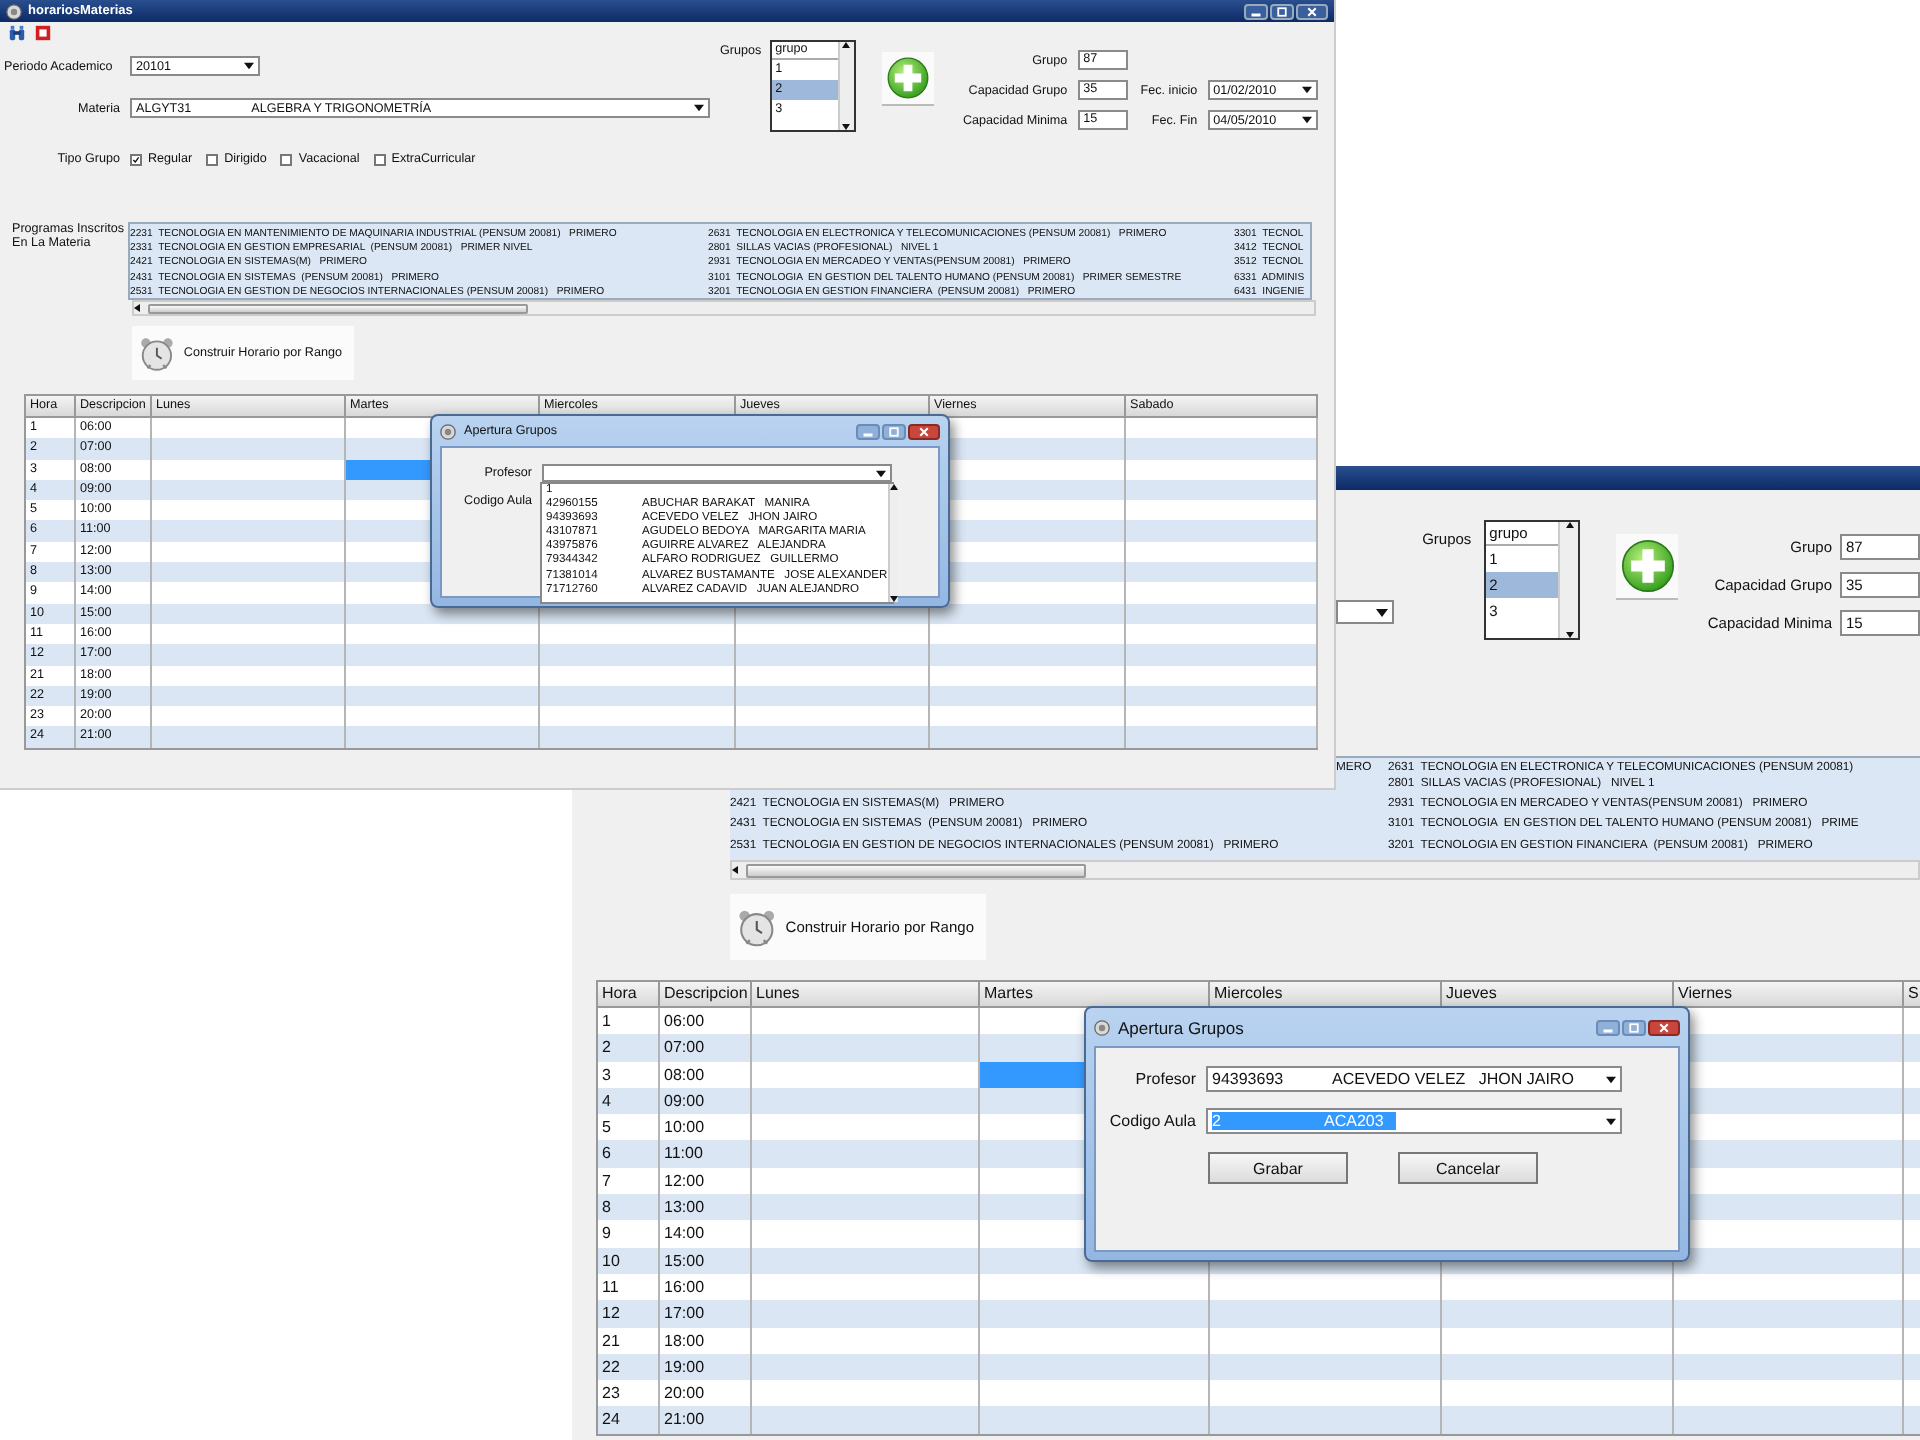  I want to click on table-cell: 4, so click(629, 1101).